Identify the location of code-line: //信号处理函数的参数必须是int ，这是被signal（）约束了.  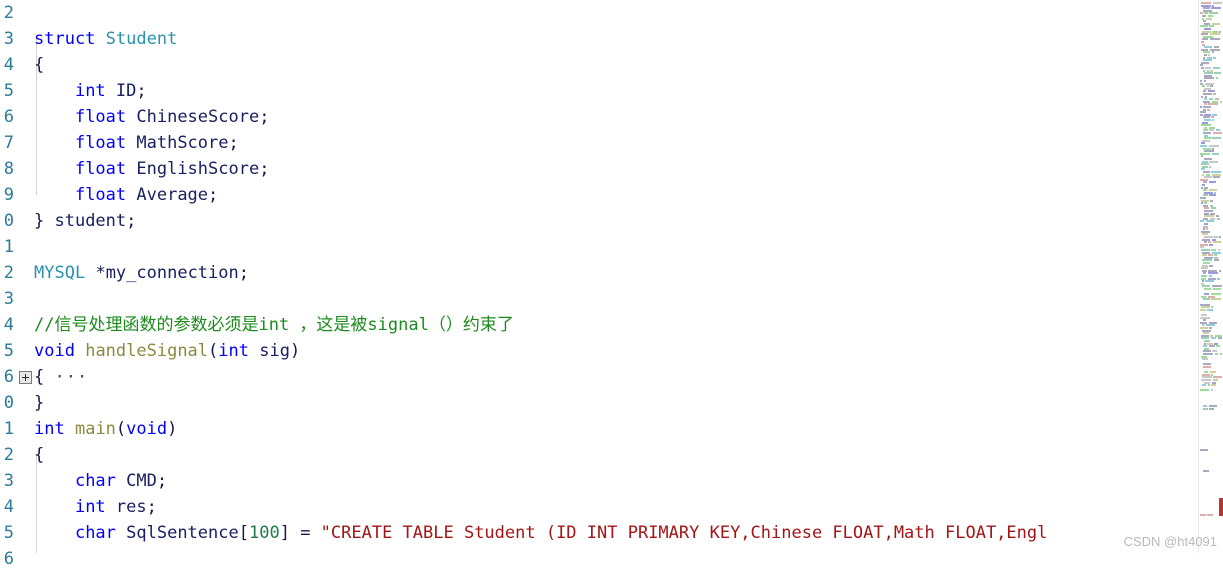
(616, 325).